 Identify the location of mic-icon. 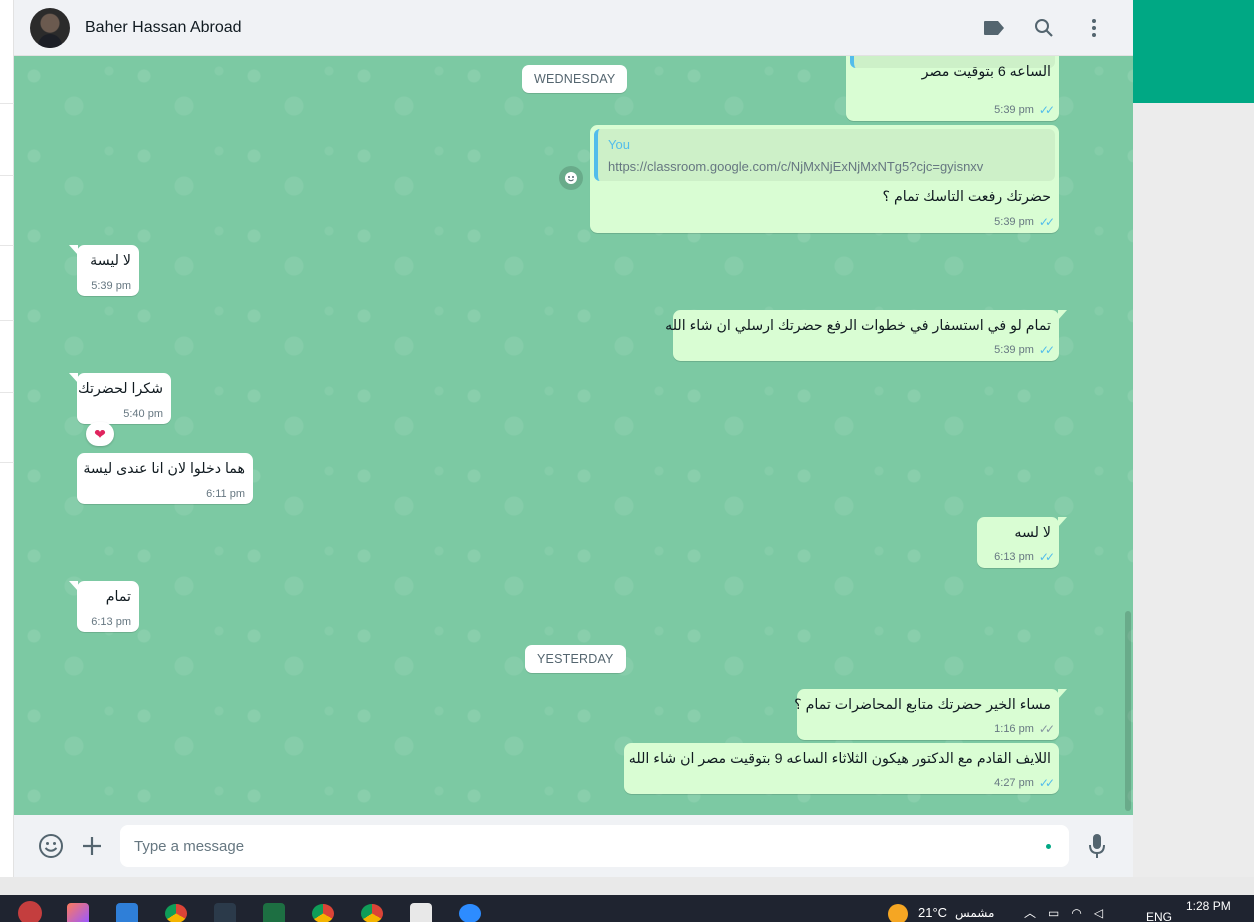
(1097, 846).